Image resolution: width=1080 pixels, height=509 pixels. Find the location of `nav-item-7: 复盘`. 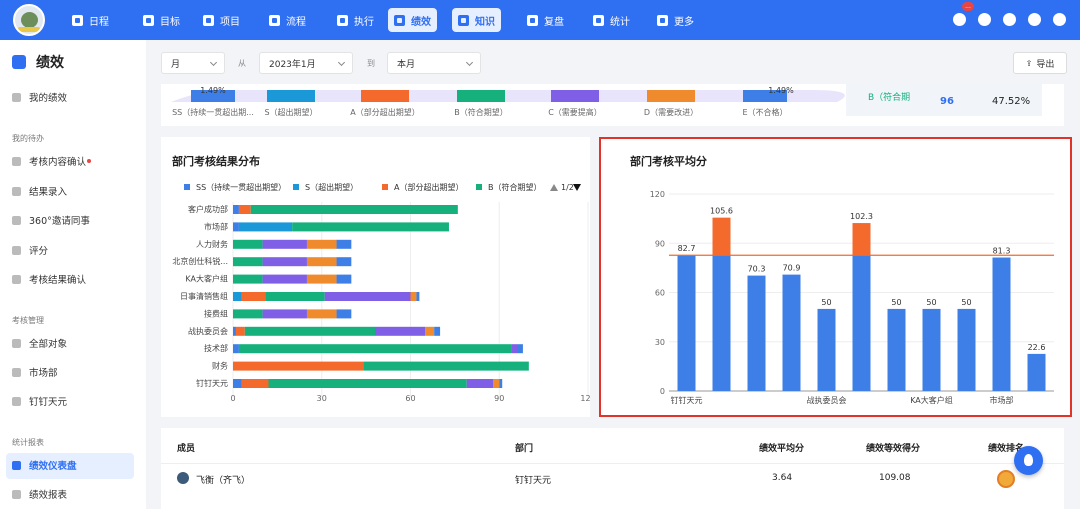

nav-item-7: 复盘 is located at coordinates (545, 20).